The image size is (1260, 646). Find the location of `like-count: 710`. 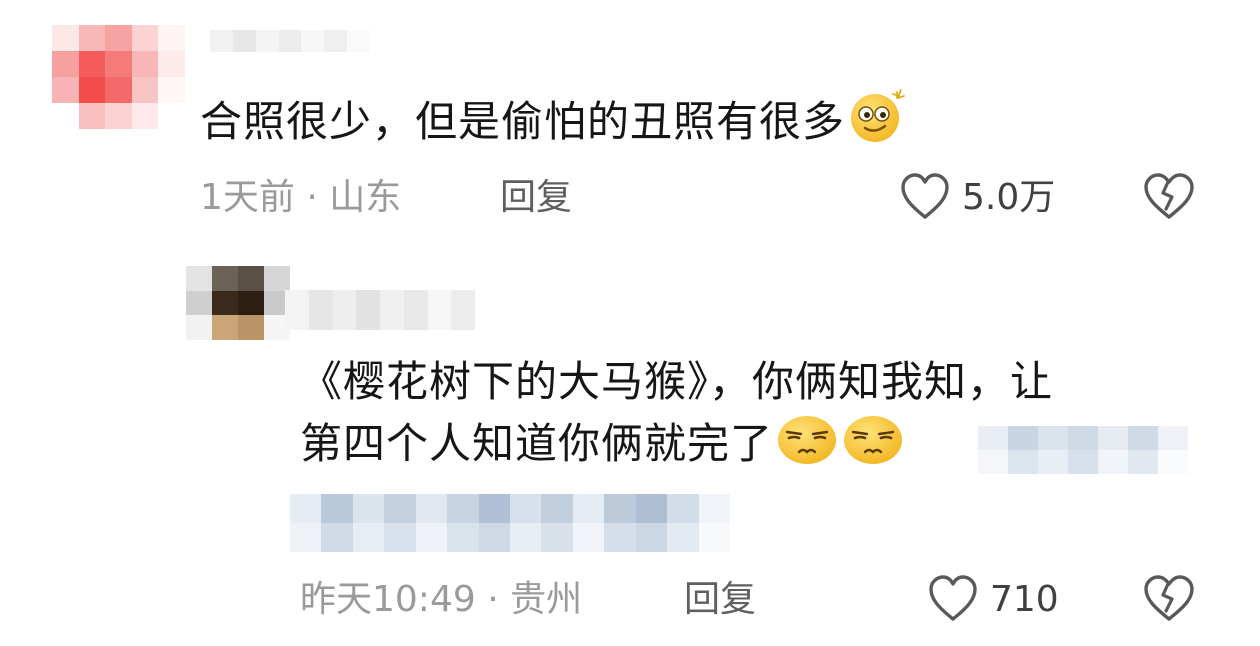

like-count: 710 is located at coordinates (1024, 599).